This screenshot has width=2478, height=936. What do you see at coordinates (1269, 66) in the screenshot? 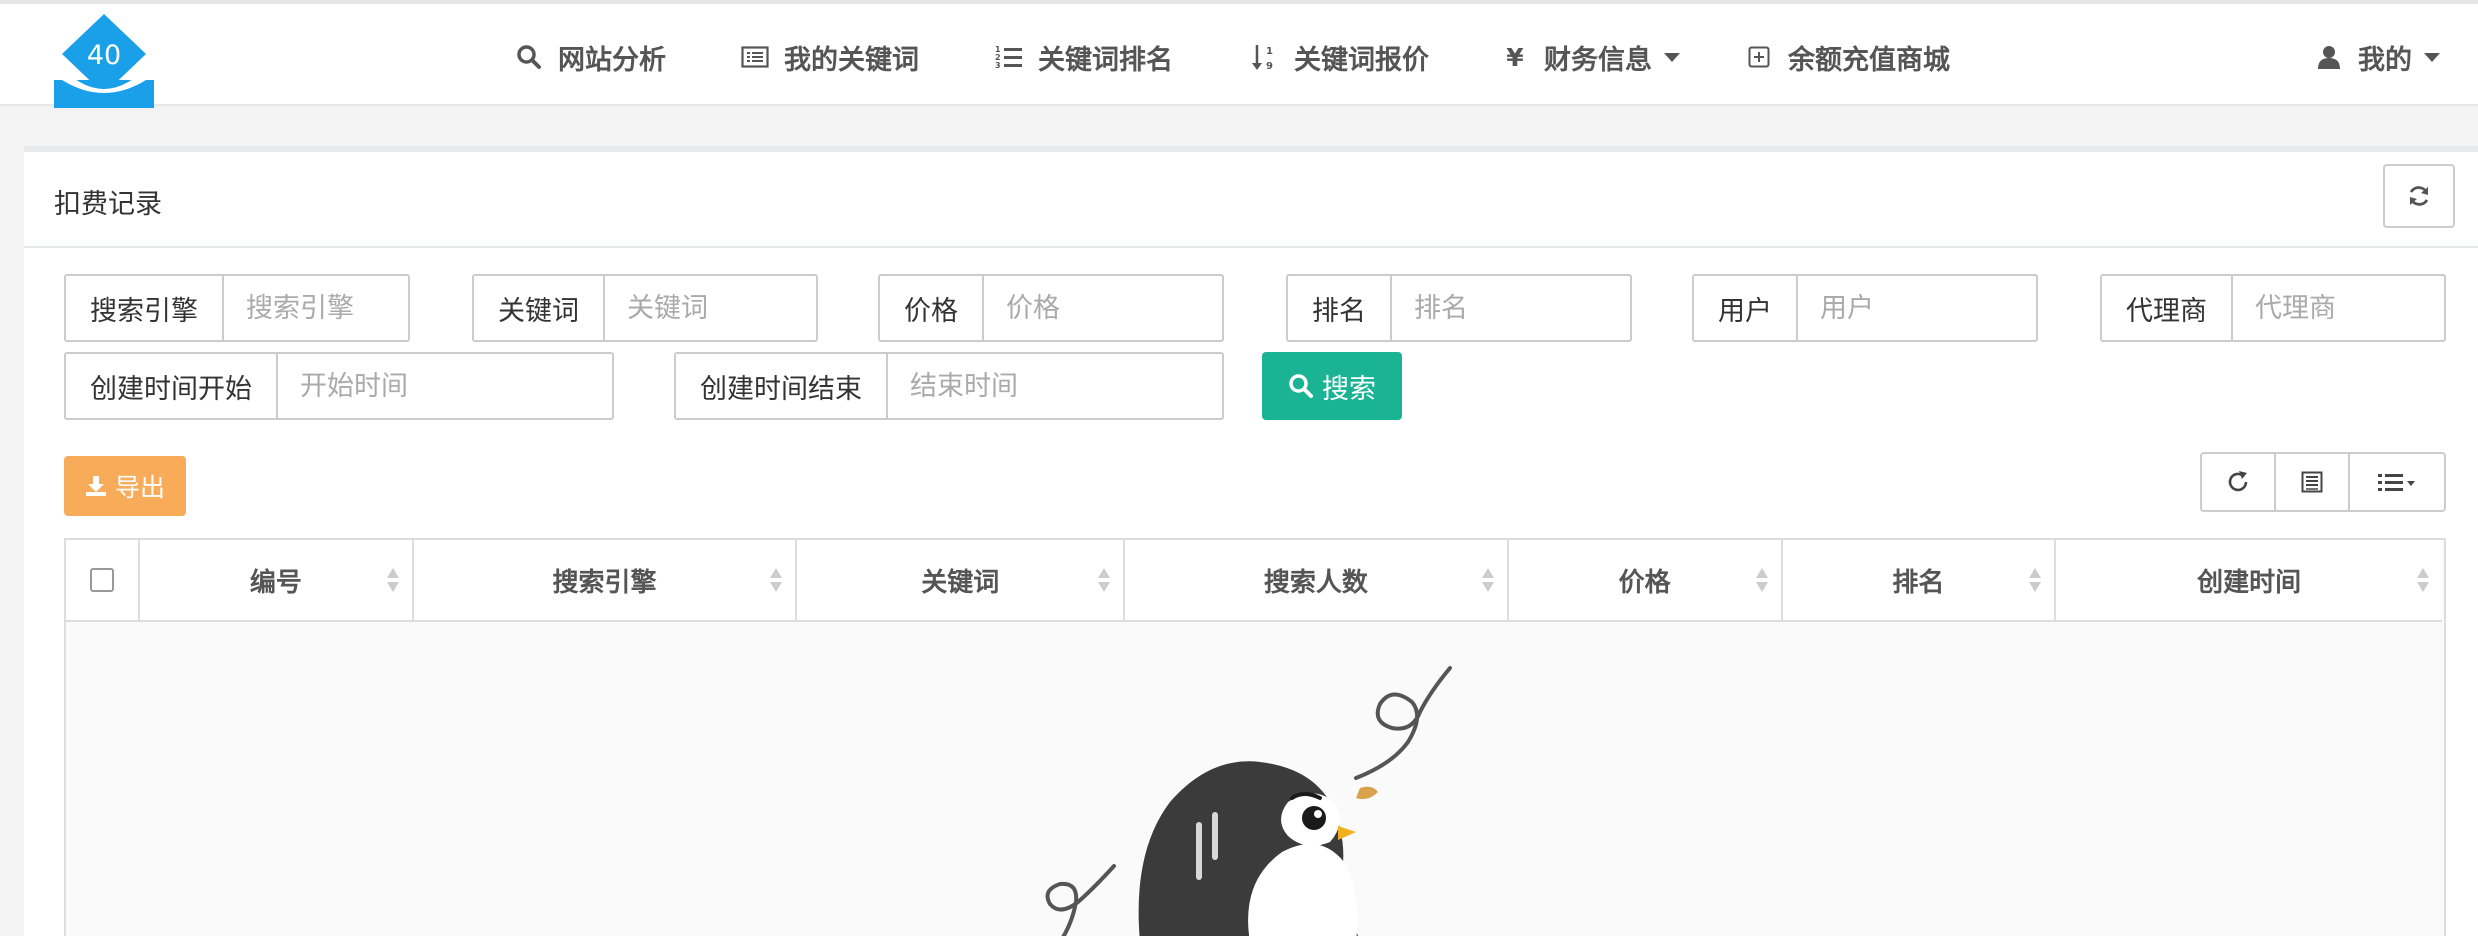
I see `svg-text: 9` at bounding box center [1269, 66].